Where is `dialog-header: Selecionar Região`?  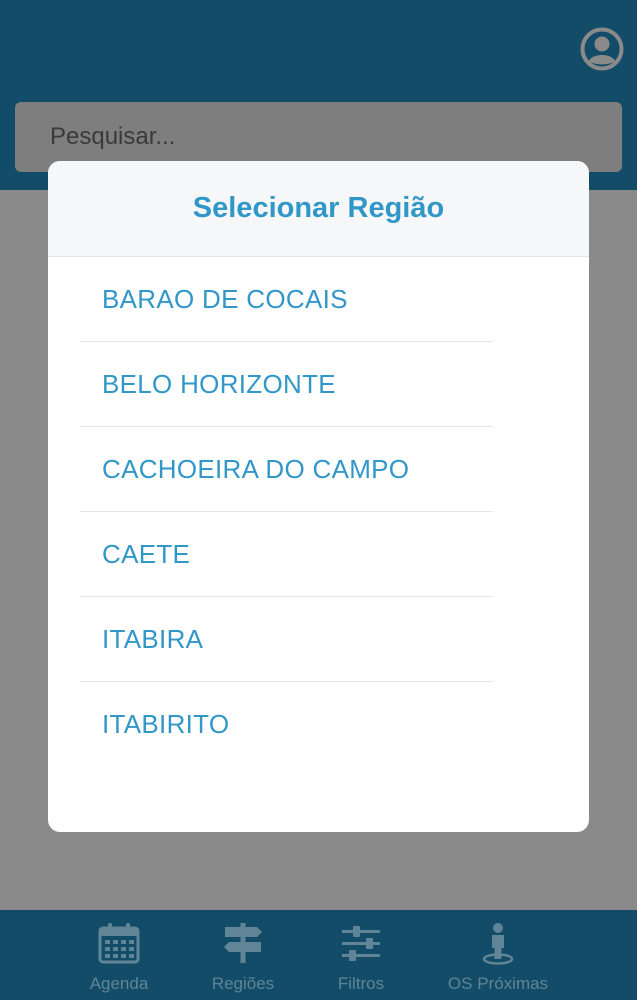 dialog-header: Selecionar Região is located at coordinates (318, 209).